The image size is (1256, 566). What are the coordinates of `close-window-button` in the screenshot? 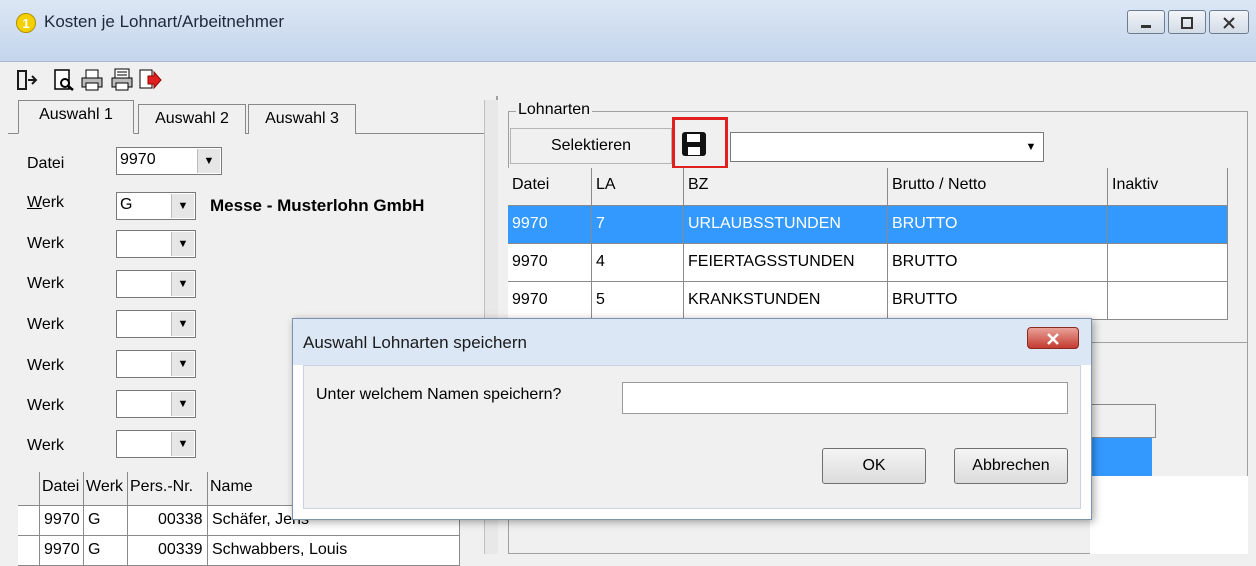 It's located at (1229, 22).